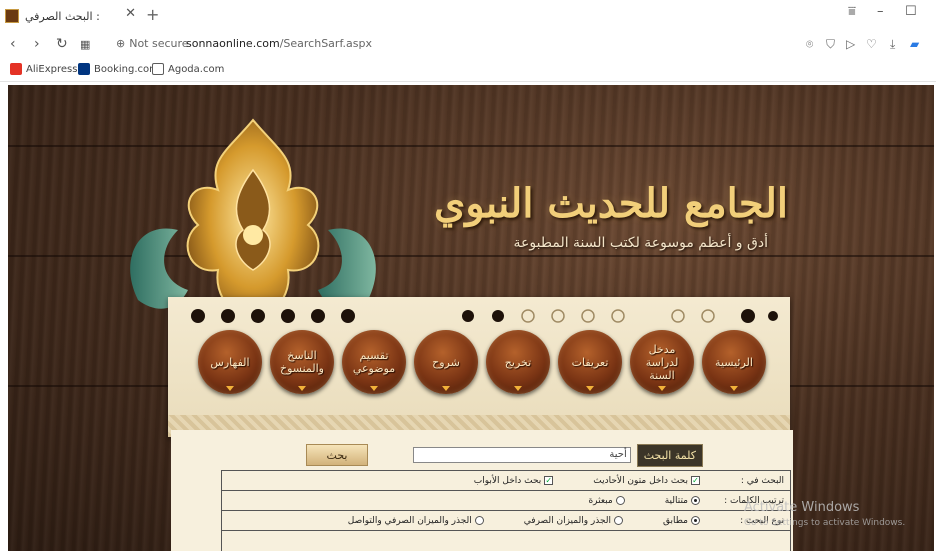 This screenshot has width=936, height=551. Describe the element at coordinates (152, 14) in the screenshot. I see `new-tab-button: +` at that location.